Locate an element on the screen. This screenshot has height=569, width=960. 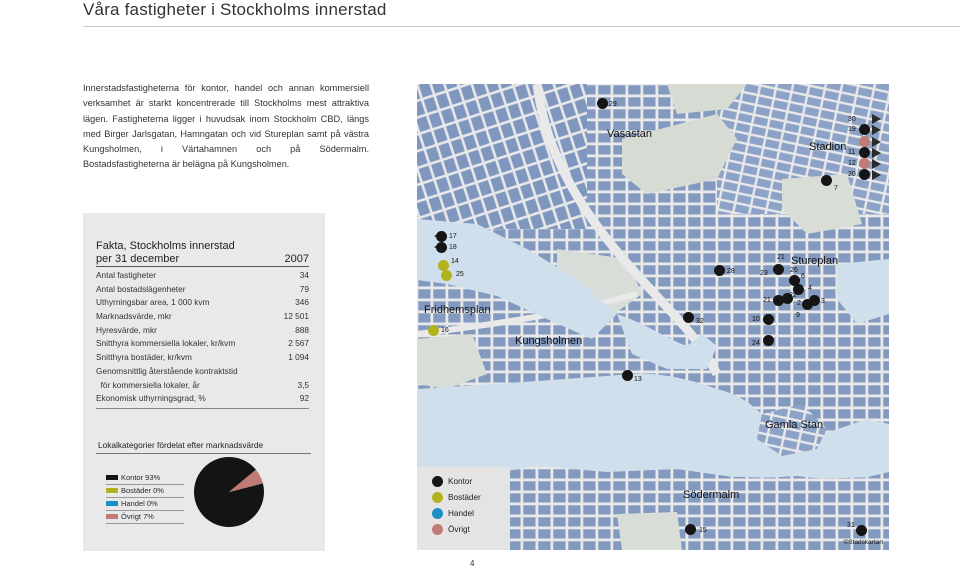
legend-item-bostader: Bostäder 0% is located at coordinates (145, 491).